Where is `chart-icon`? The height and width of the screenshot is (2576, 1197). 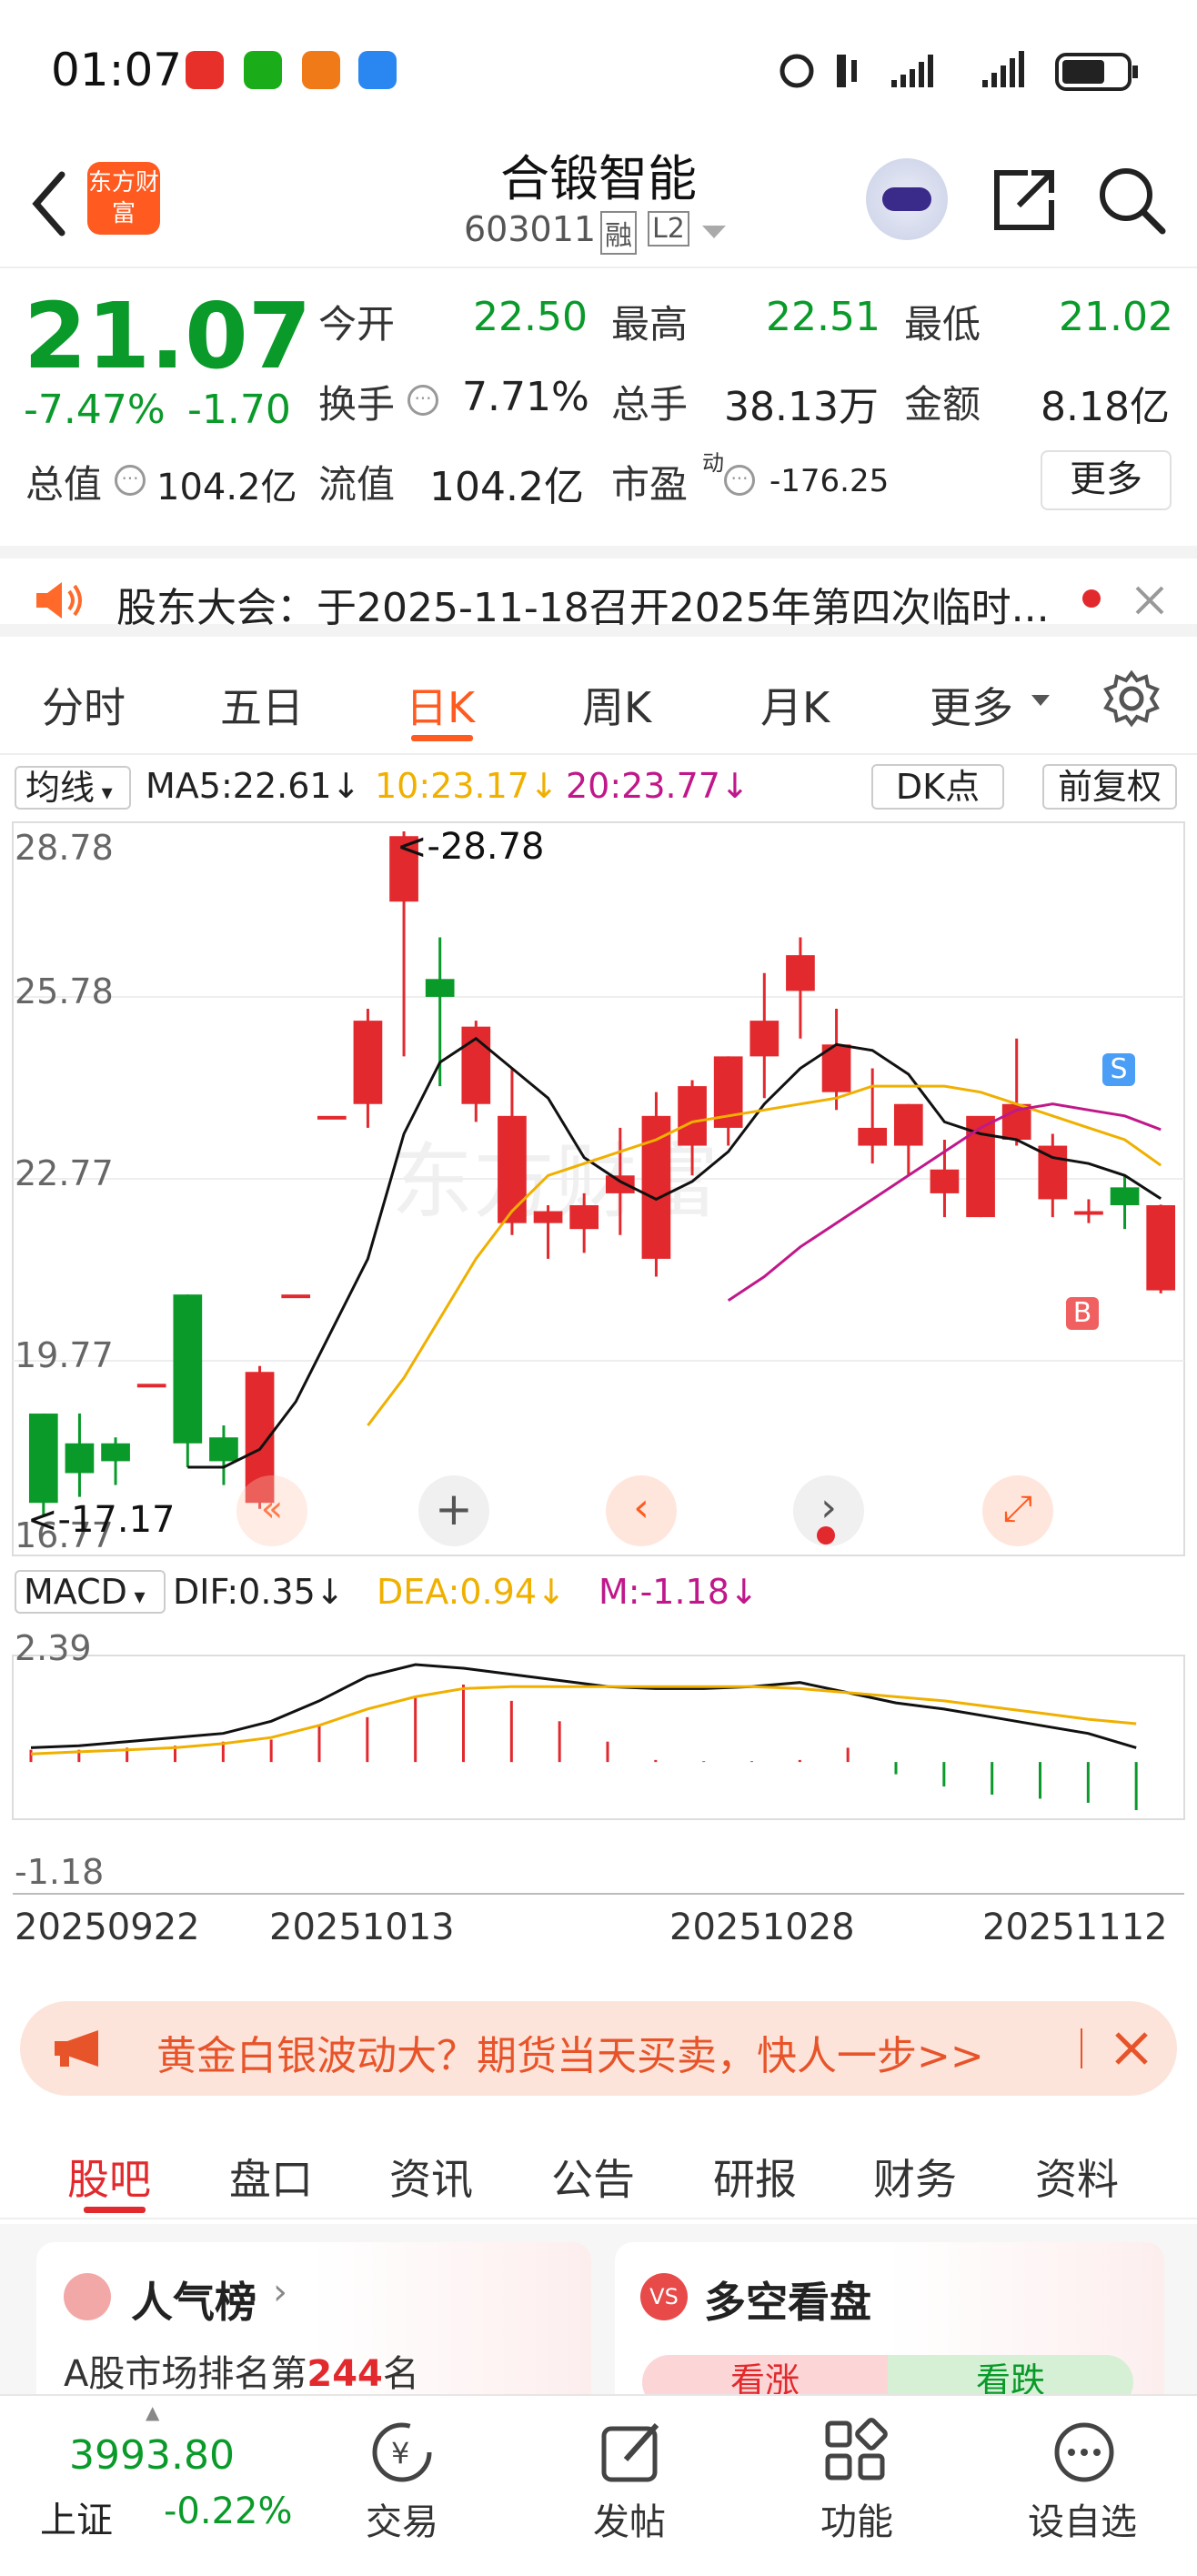 chart-icon is located at coordinates (87, 2296).